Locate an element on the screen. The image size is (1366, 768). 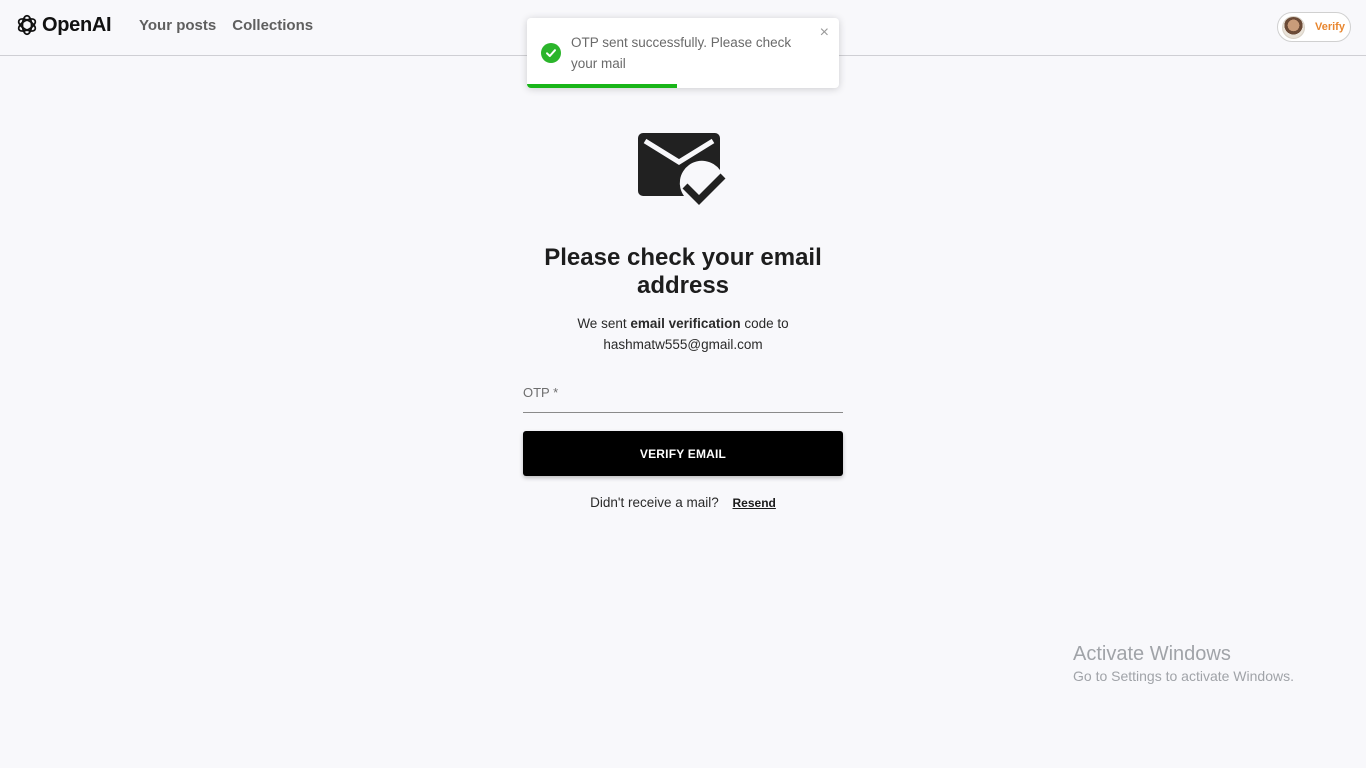
brand-name: OpenAI is located at coordinates (77, 24).